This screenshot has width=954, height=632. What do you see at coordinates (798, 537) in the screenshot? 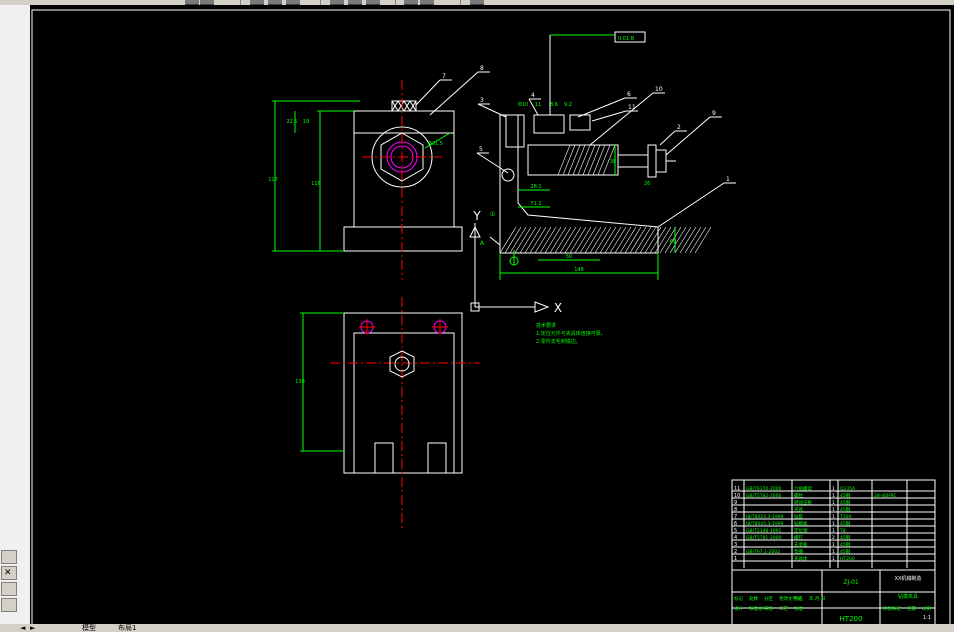
I see `bom-name: 螺钉` at bounding box center [798, 537].